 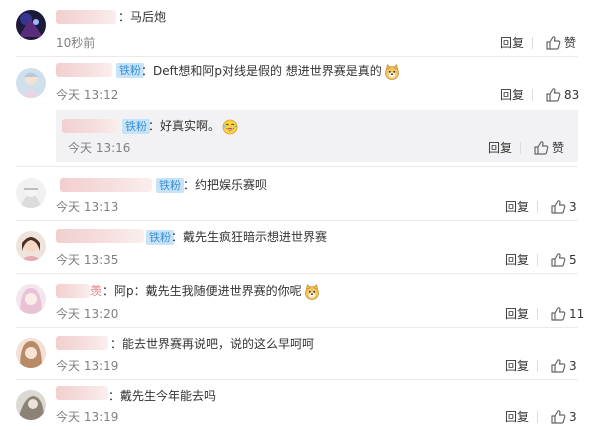 I want to click on comment-item: 羡：阿p：戴先生我随便进世界赛的你呢 今天 13:20 回复 11, so click(x=297, y=300).